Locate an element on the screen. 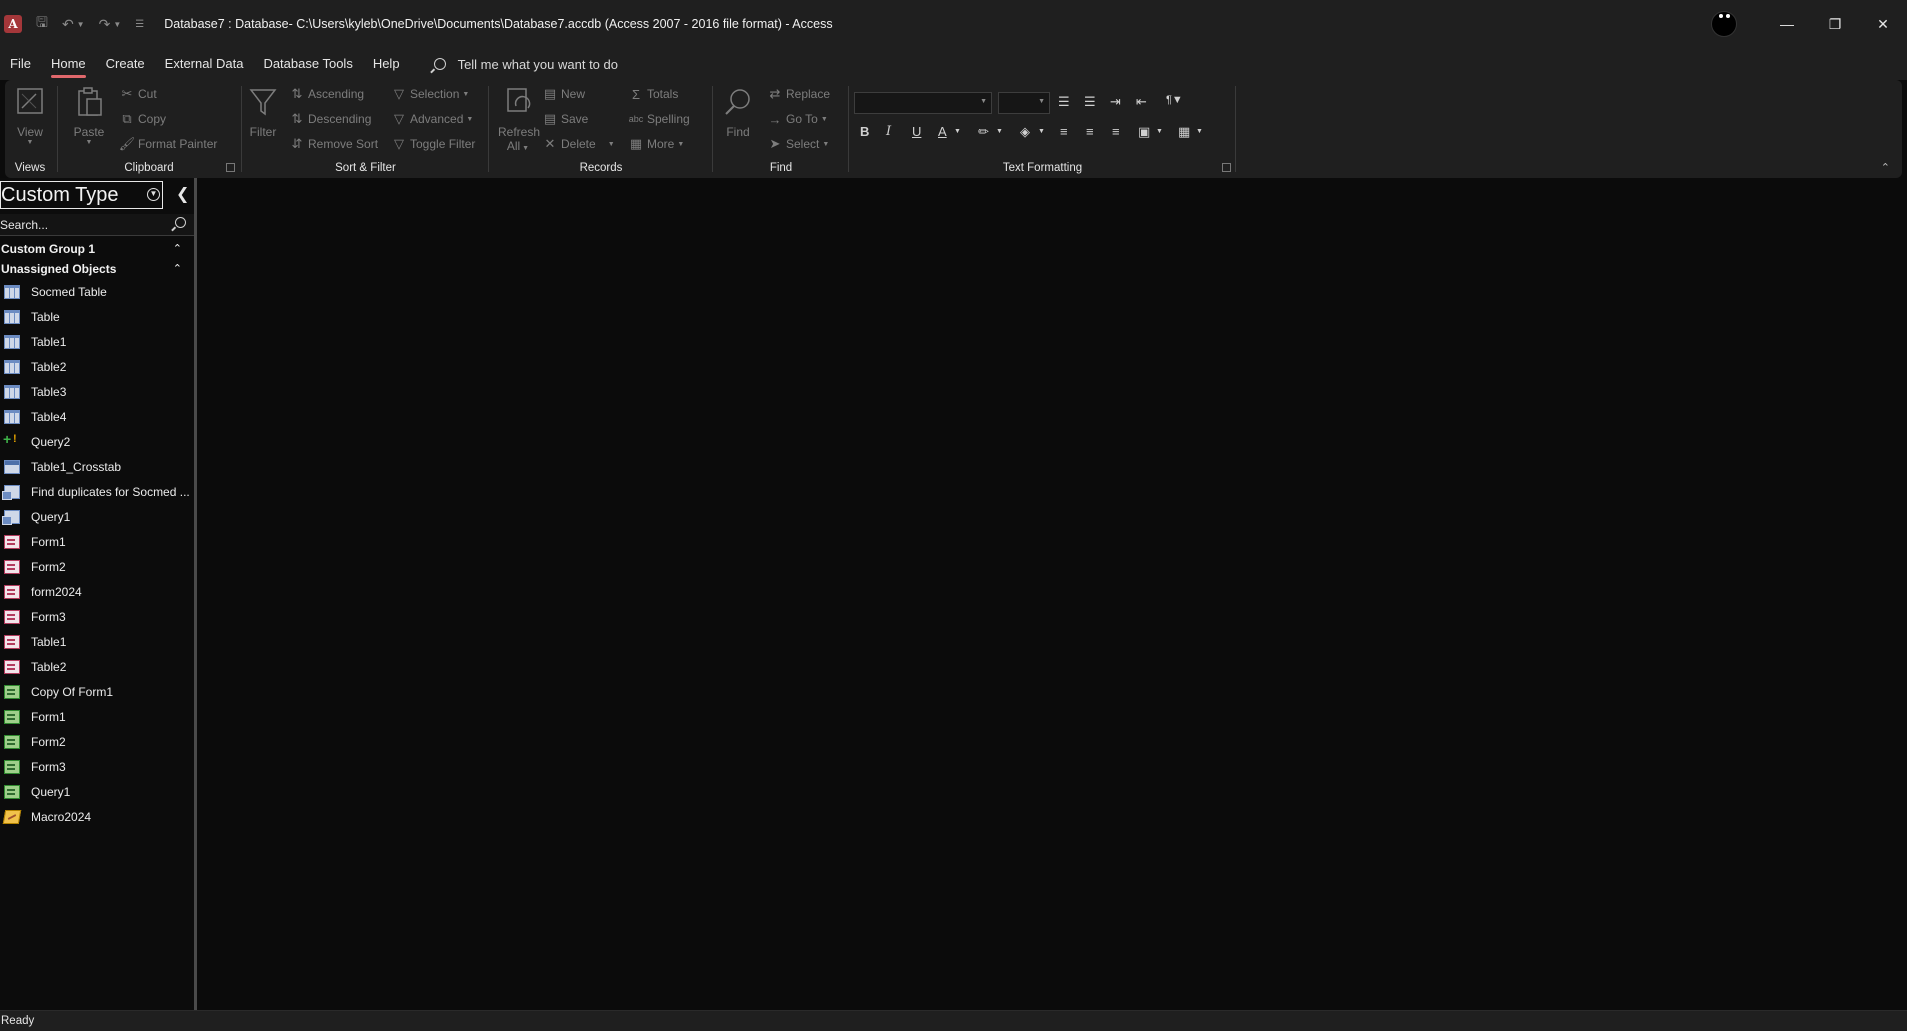 This screenshot has height=1031, width=1907. font-color-dropdown-icon: ▼ is located at coordinates (957, 131).